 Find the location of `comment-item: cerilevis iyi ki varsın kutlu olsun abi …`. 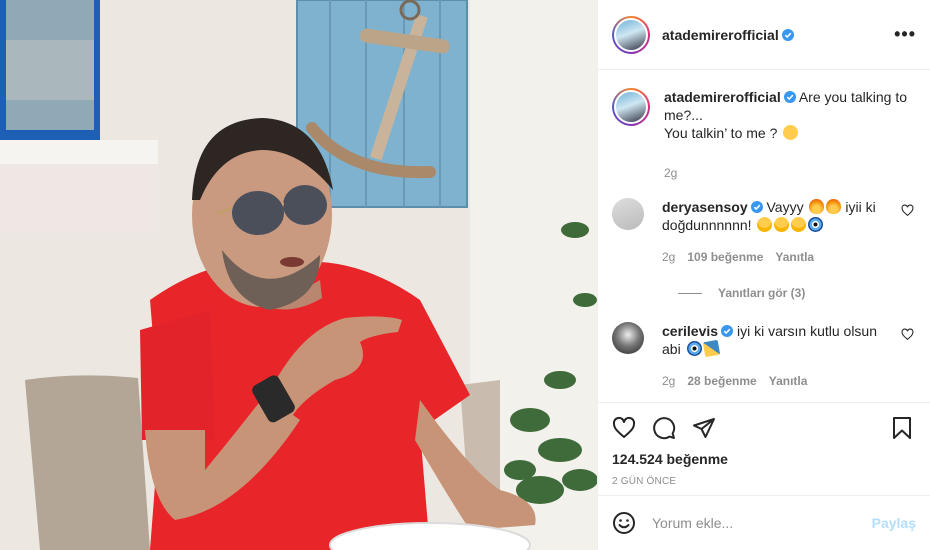

comment-item: cerilevis iyi ki varsın kutlu olsun abi … is located at coordinates (763, 356).